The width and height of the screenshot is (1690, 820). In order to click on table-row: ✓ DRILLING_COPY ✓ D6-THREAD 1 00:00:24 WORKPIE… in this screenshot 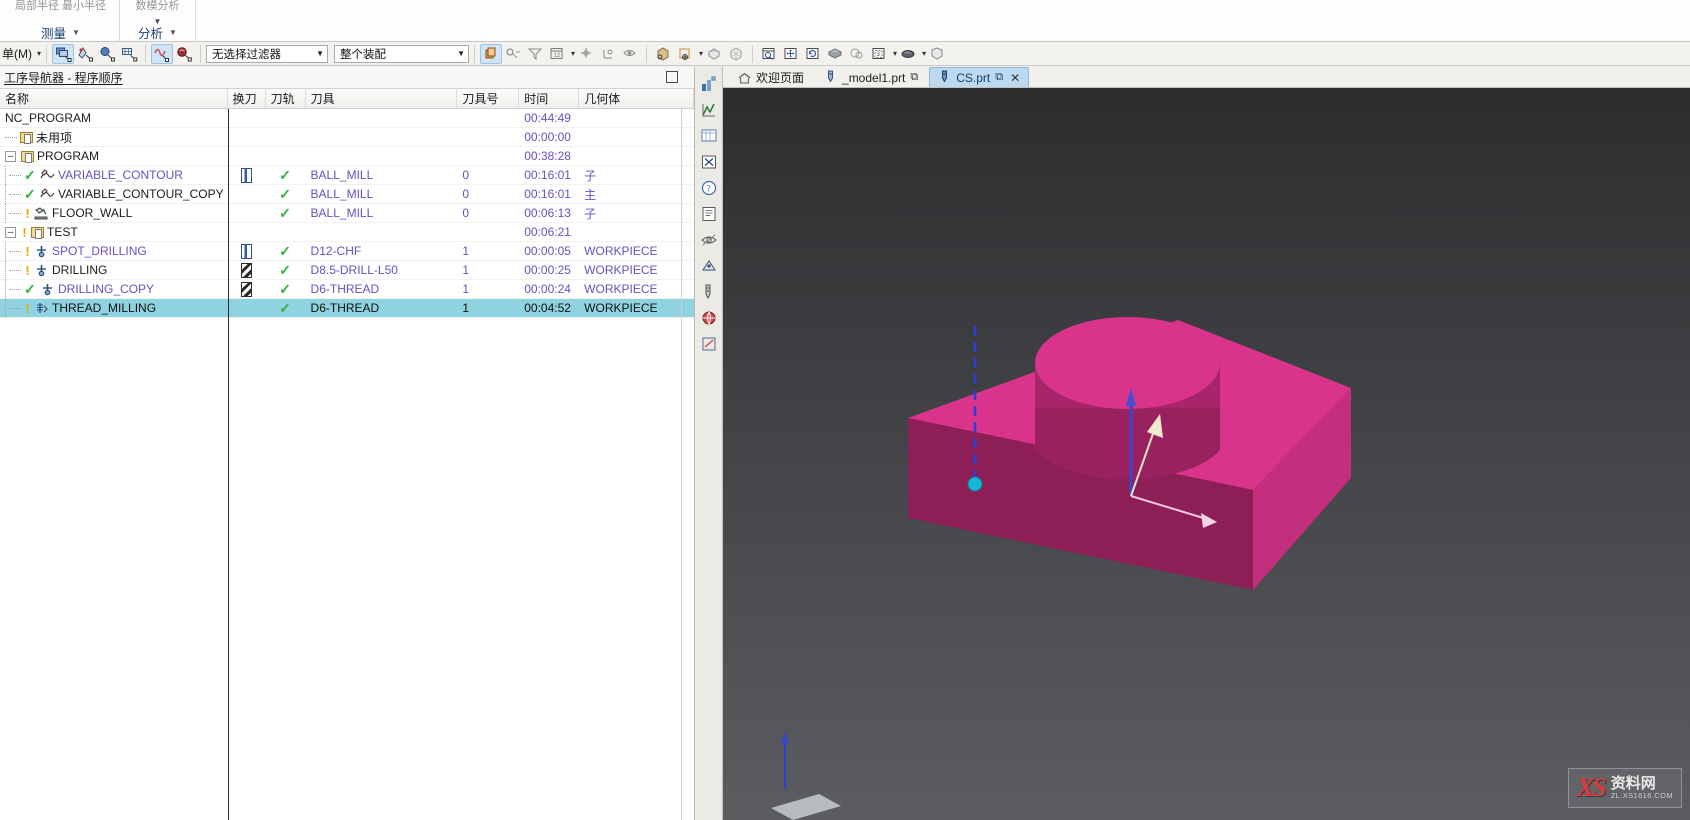, I will do `click(347, 289)`.